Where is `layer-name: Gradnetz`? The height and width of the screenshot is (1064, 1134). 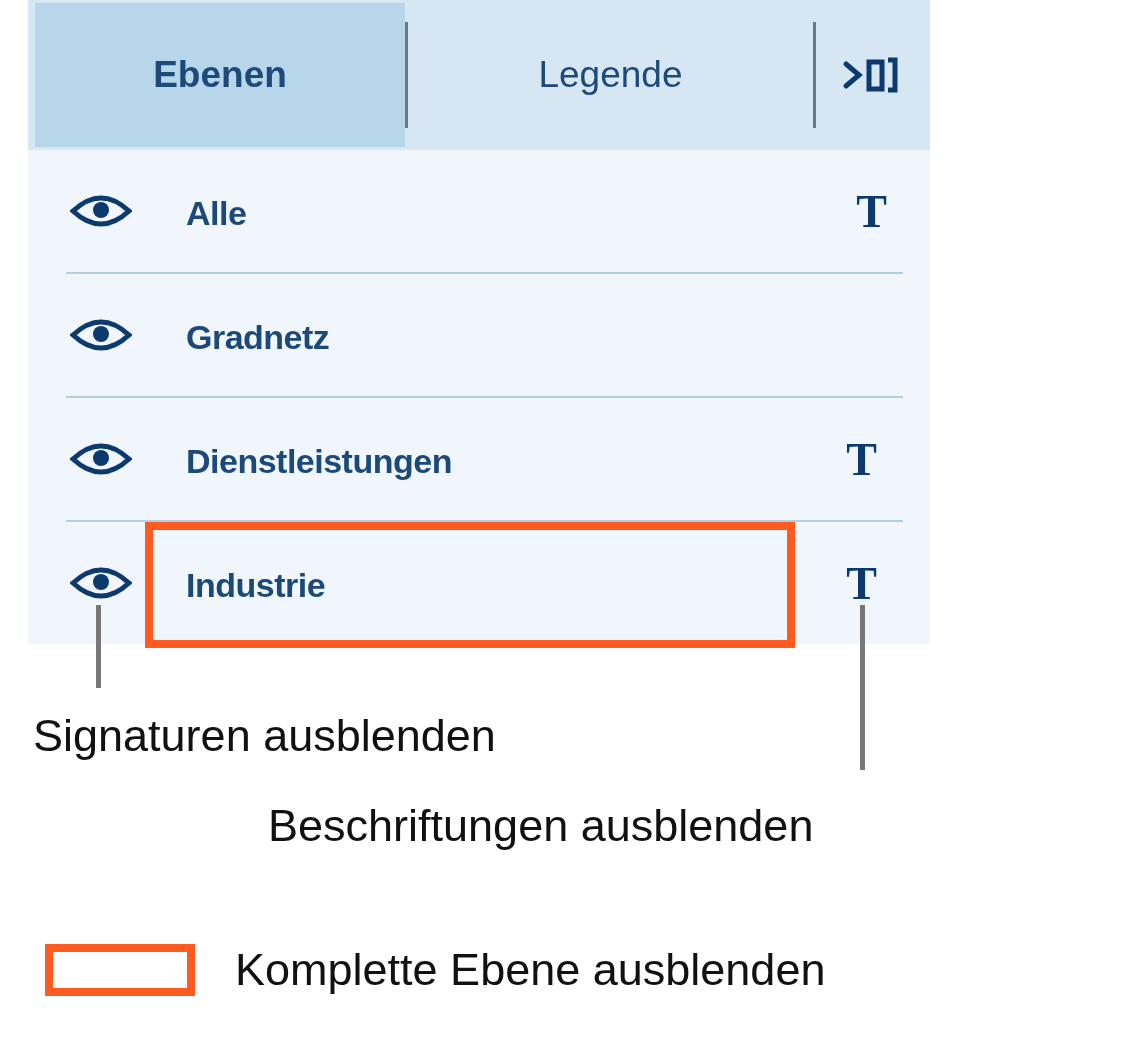 layer-name: Gradnetz is located at coordinates (258, 337).